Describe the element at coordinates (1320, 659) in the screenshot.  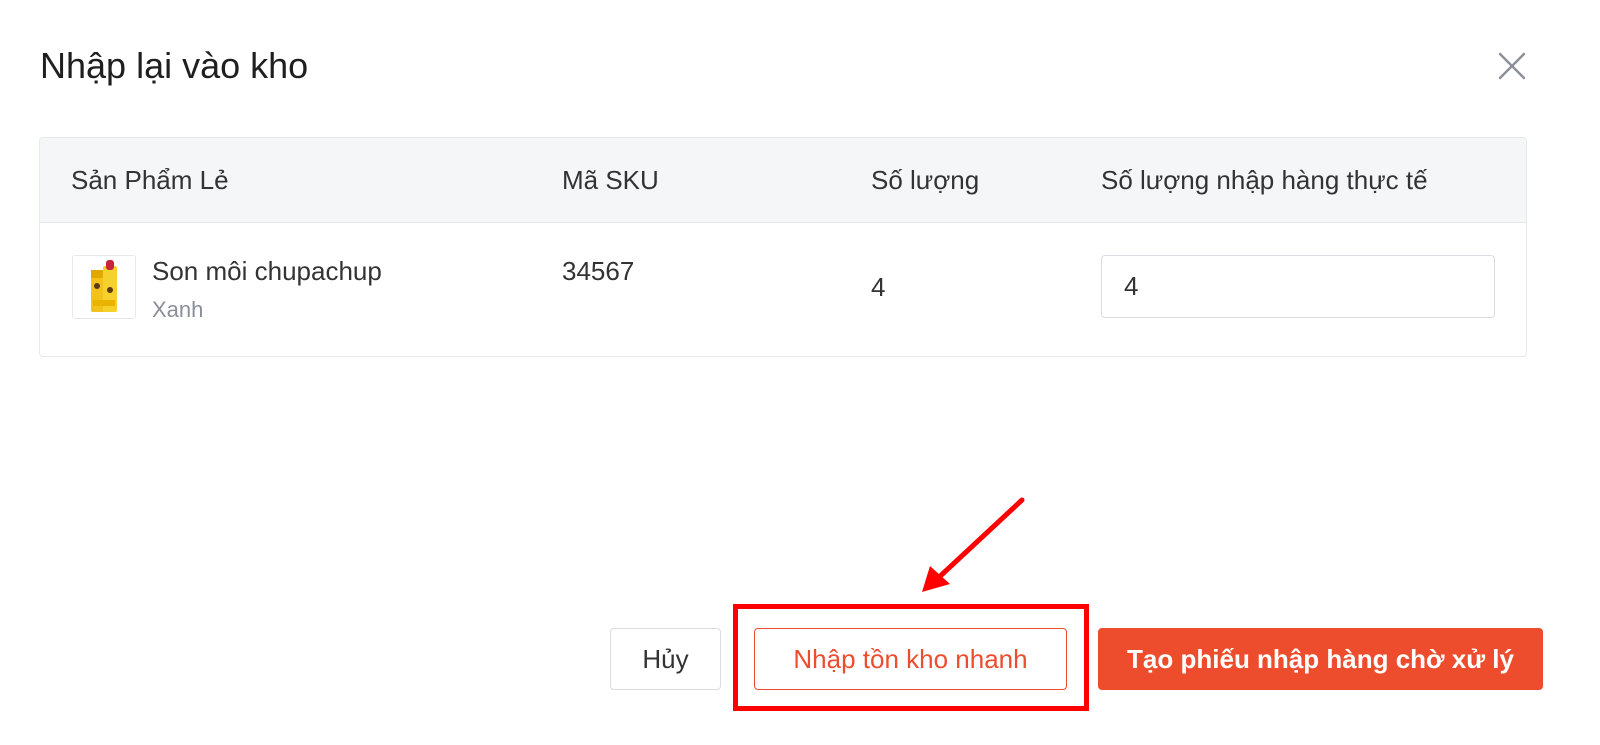
I see `create-pending-receipt-button: Tạo phiếu nhập hàng chờ xử lý` at that location.